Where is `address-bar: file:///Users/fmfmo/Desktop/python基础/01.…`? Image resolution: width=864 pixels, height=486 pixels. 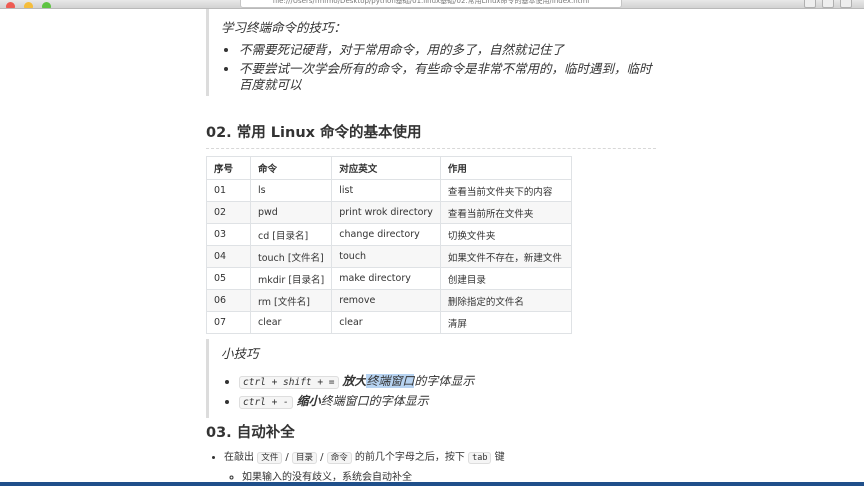
address-bar: file:///Users/fmfmo/Desktop/python基础/01.… is located at coordinates (431, 4).